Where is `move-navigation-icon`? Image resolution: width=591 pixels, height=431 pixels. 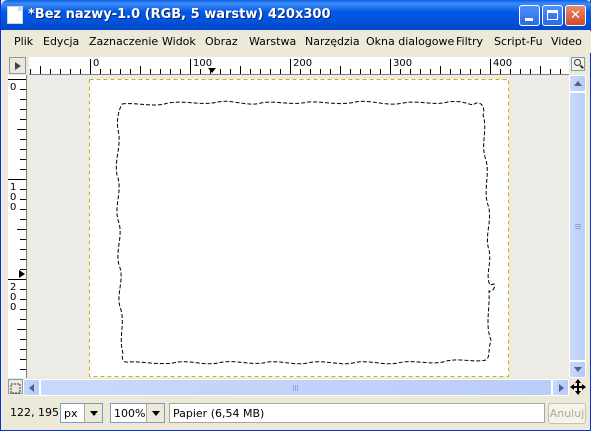 move-navigation-icon is located at coordinates (578, 387).